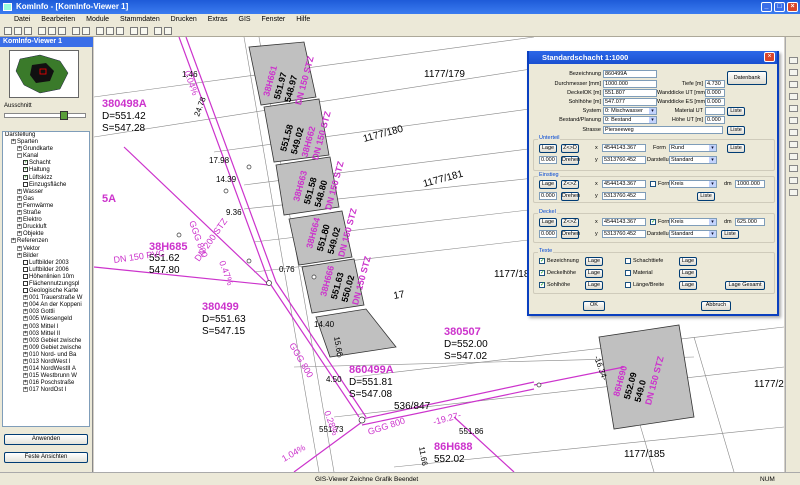 The width and height of the screenshot is (800, 485). I want to click on tree-item: + Vektor, so click(46, 249).